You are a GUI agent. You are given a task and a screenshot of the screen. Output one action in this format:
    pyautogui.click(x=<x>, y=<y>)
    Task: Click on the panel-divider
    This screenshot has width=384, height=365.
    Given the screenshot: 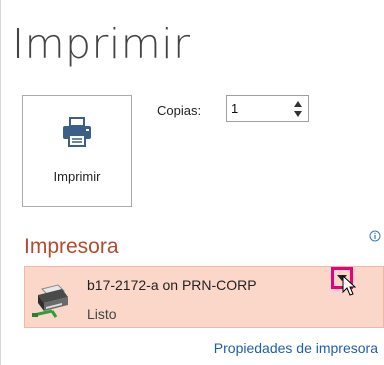 What is the action you would take?
    pyautogui.click(x=0, y=182)
    